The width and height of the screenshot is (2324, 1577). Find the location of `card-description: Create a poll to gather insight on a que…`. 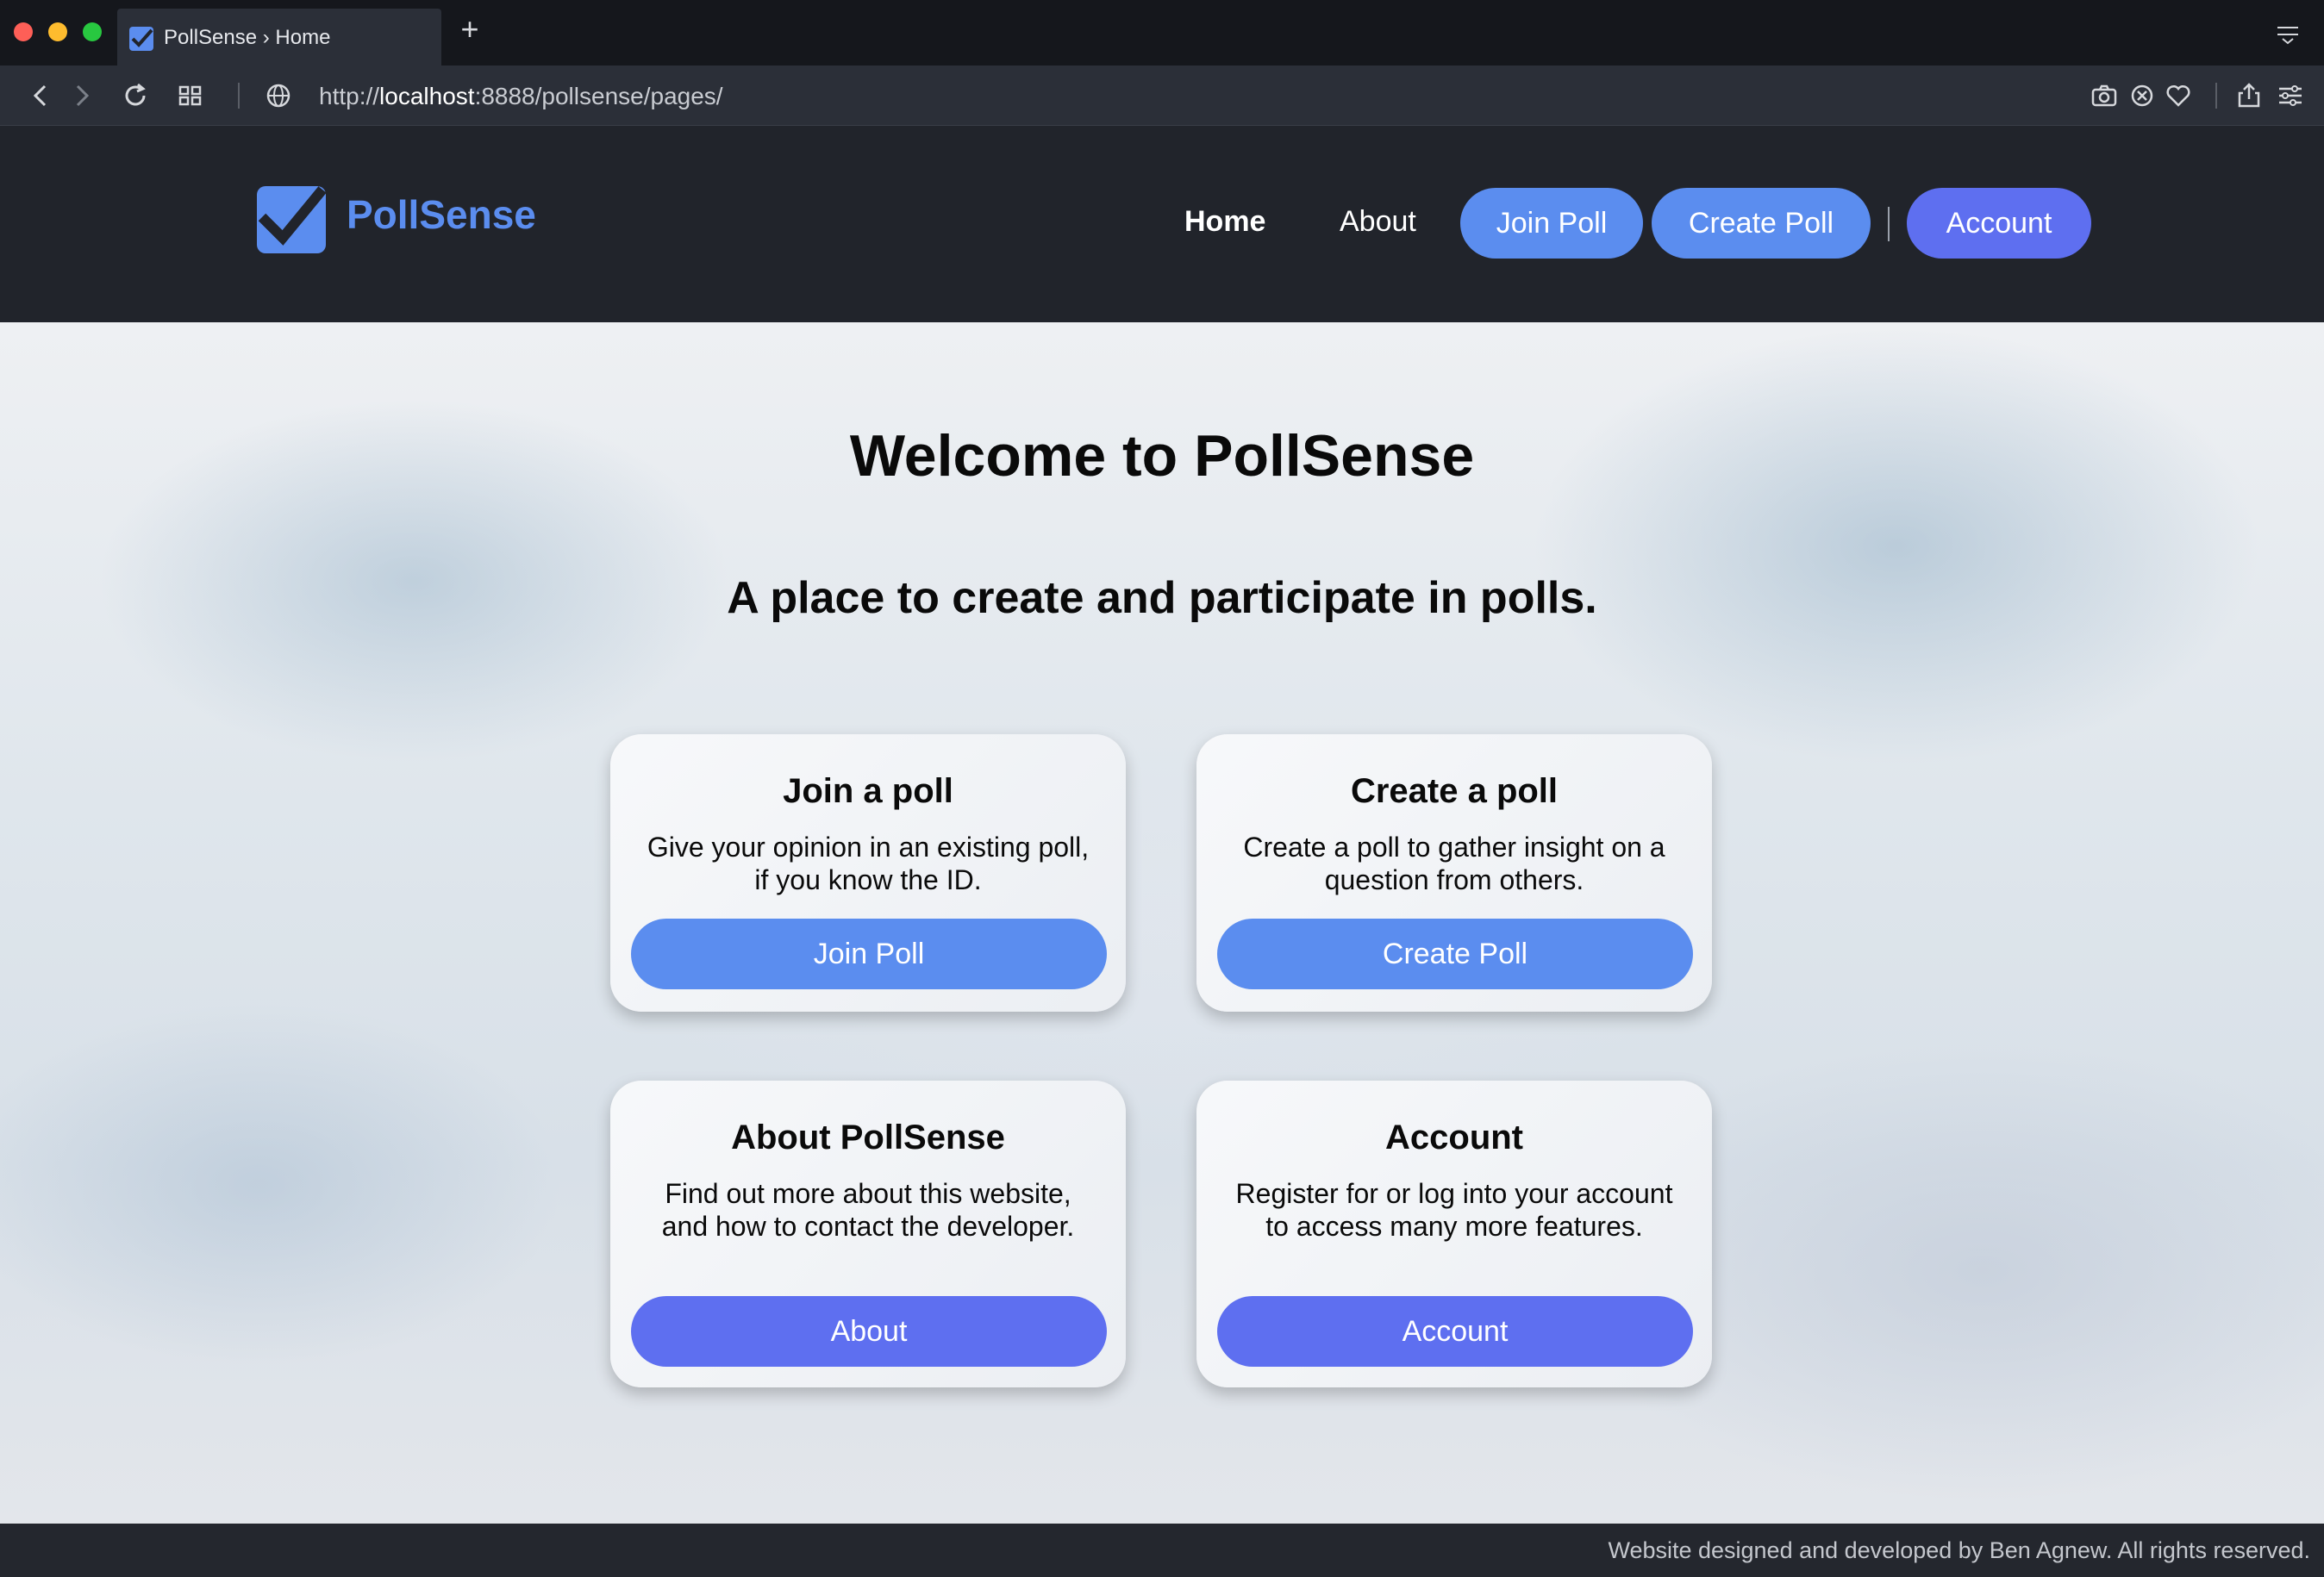

card-description: Create a poll to gather insight on a que… is located at coordinates (1454, 863).